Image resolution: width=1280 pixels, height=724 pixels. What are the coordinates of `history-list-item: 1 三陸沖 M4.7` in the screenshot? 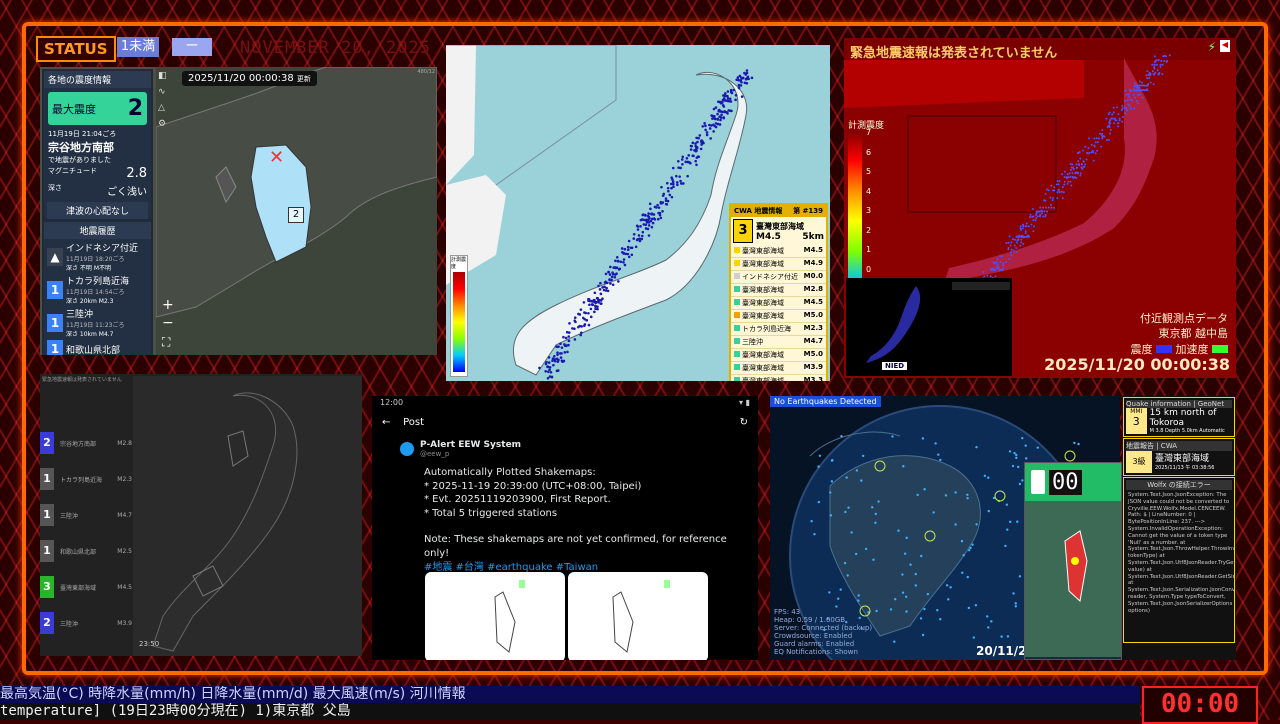 It's located at (86, 515).